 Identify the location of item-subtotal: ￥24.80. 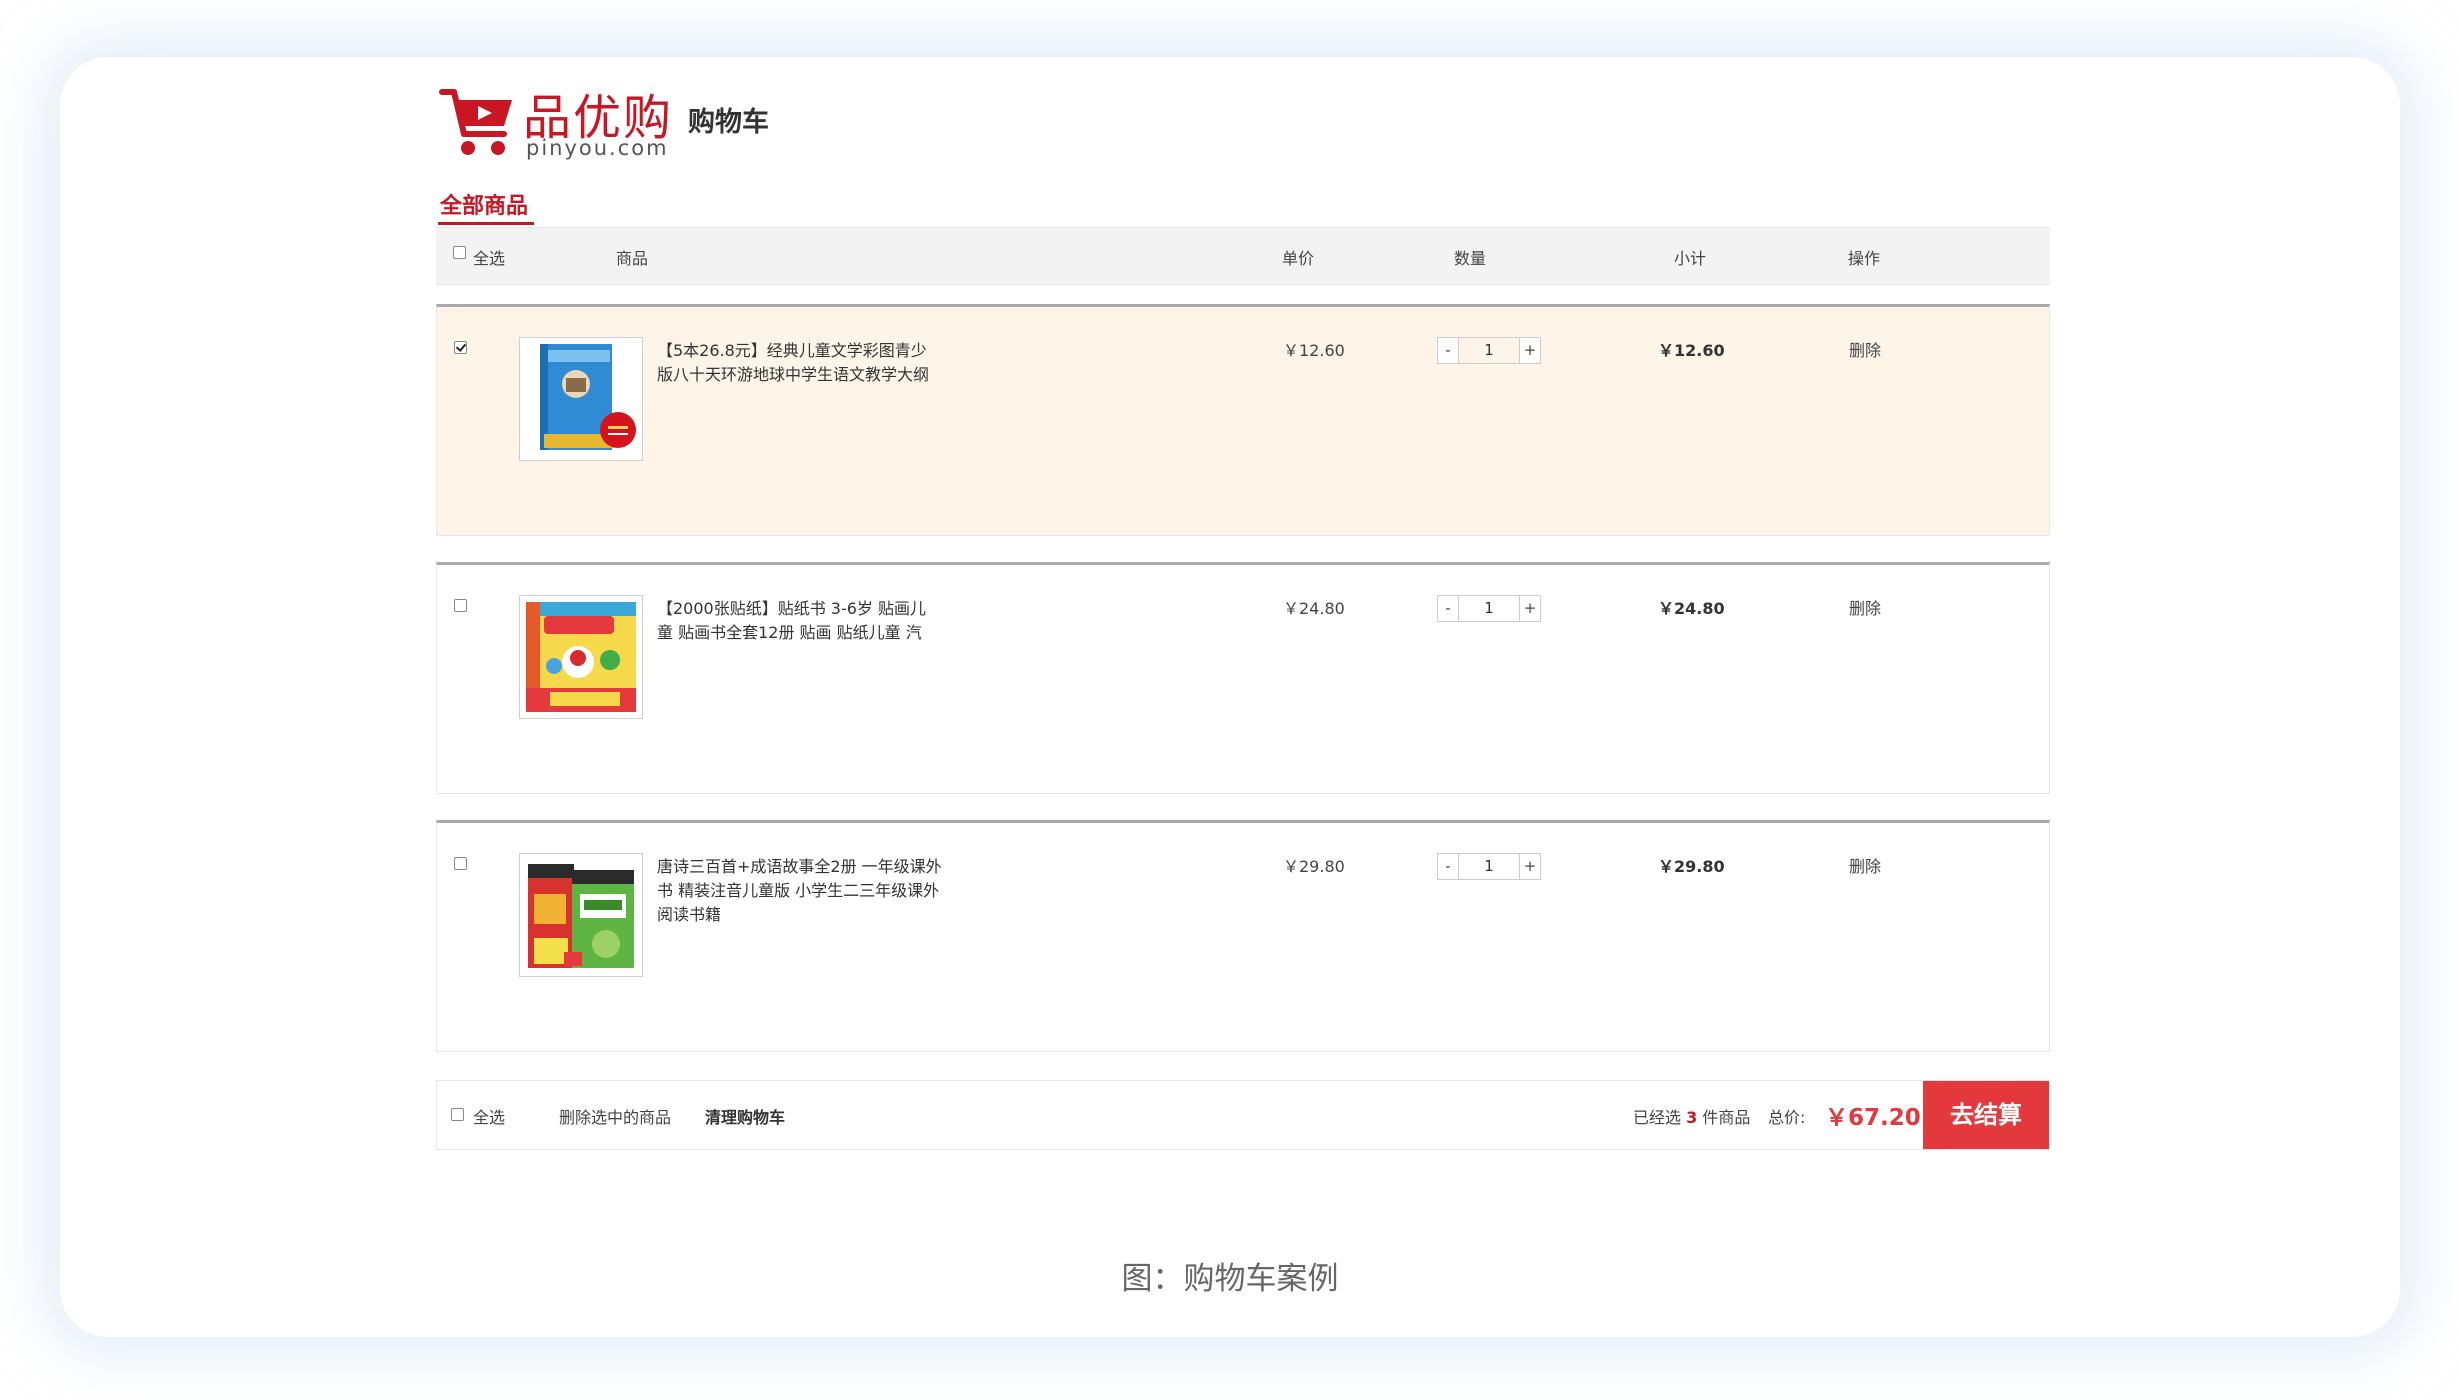
(1691, 608).